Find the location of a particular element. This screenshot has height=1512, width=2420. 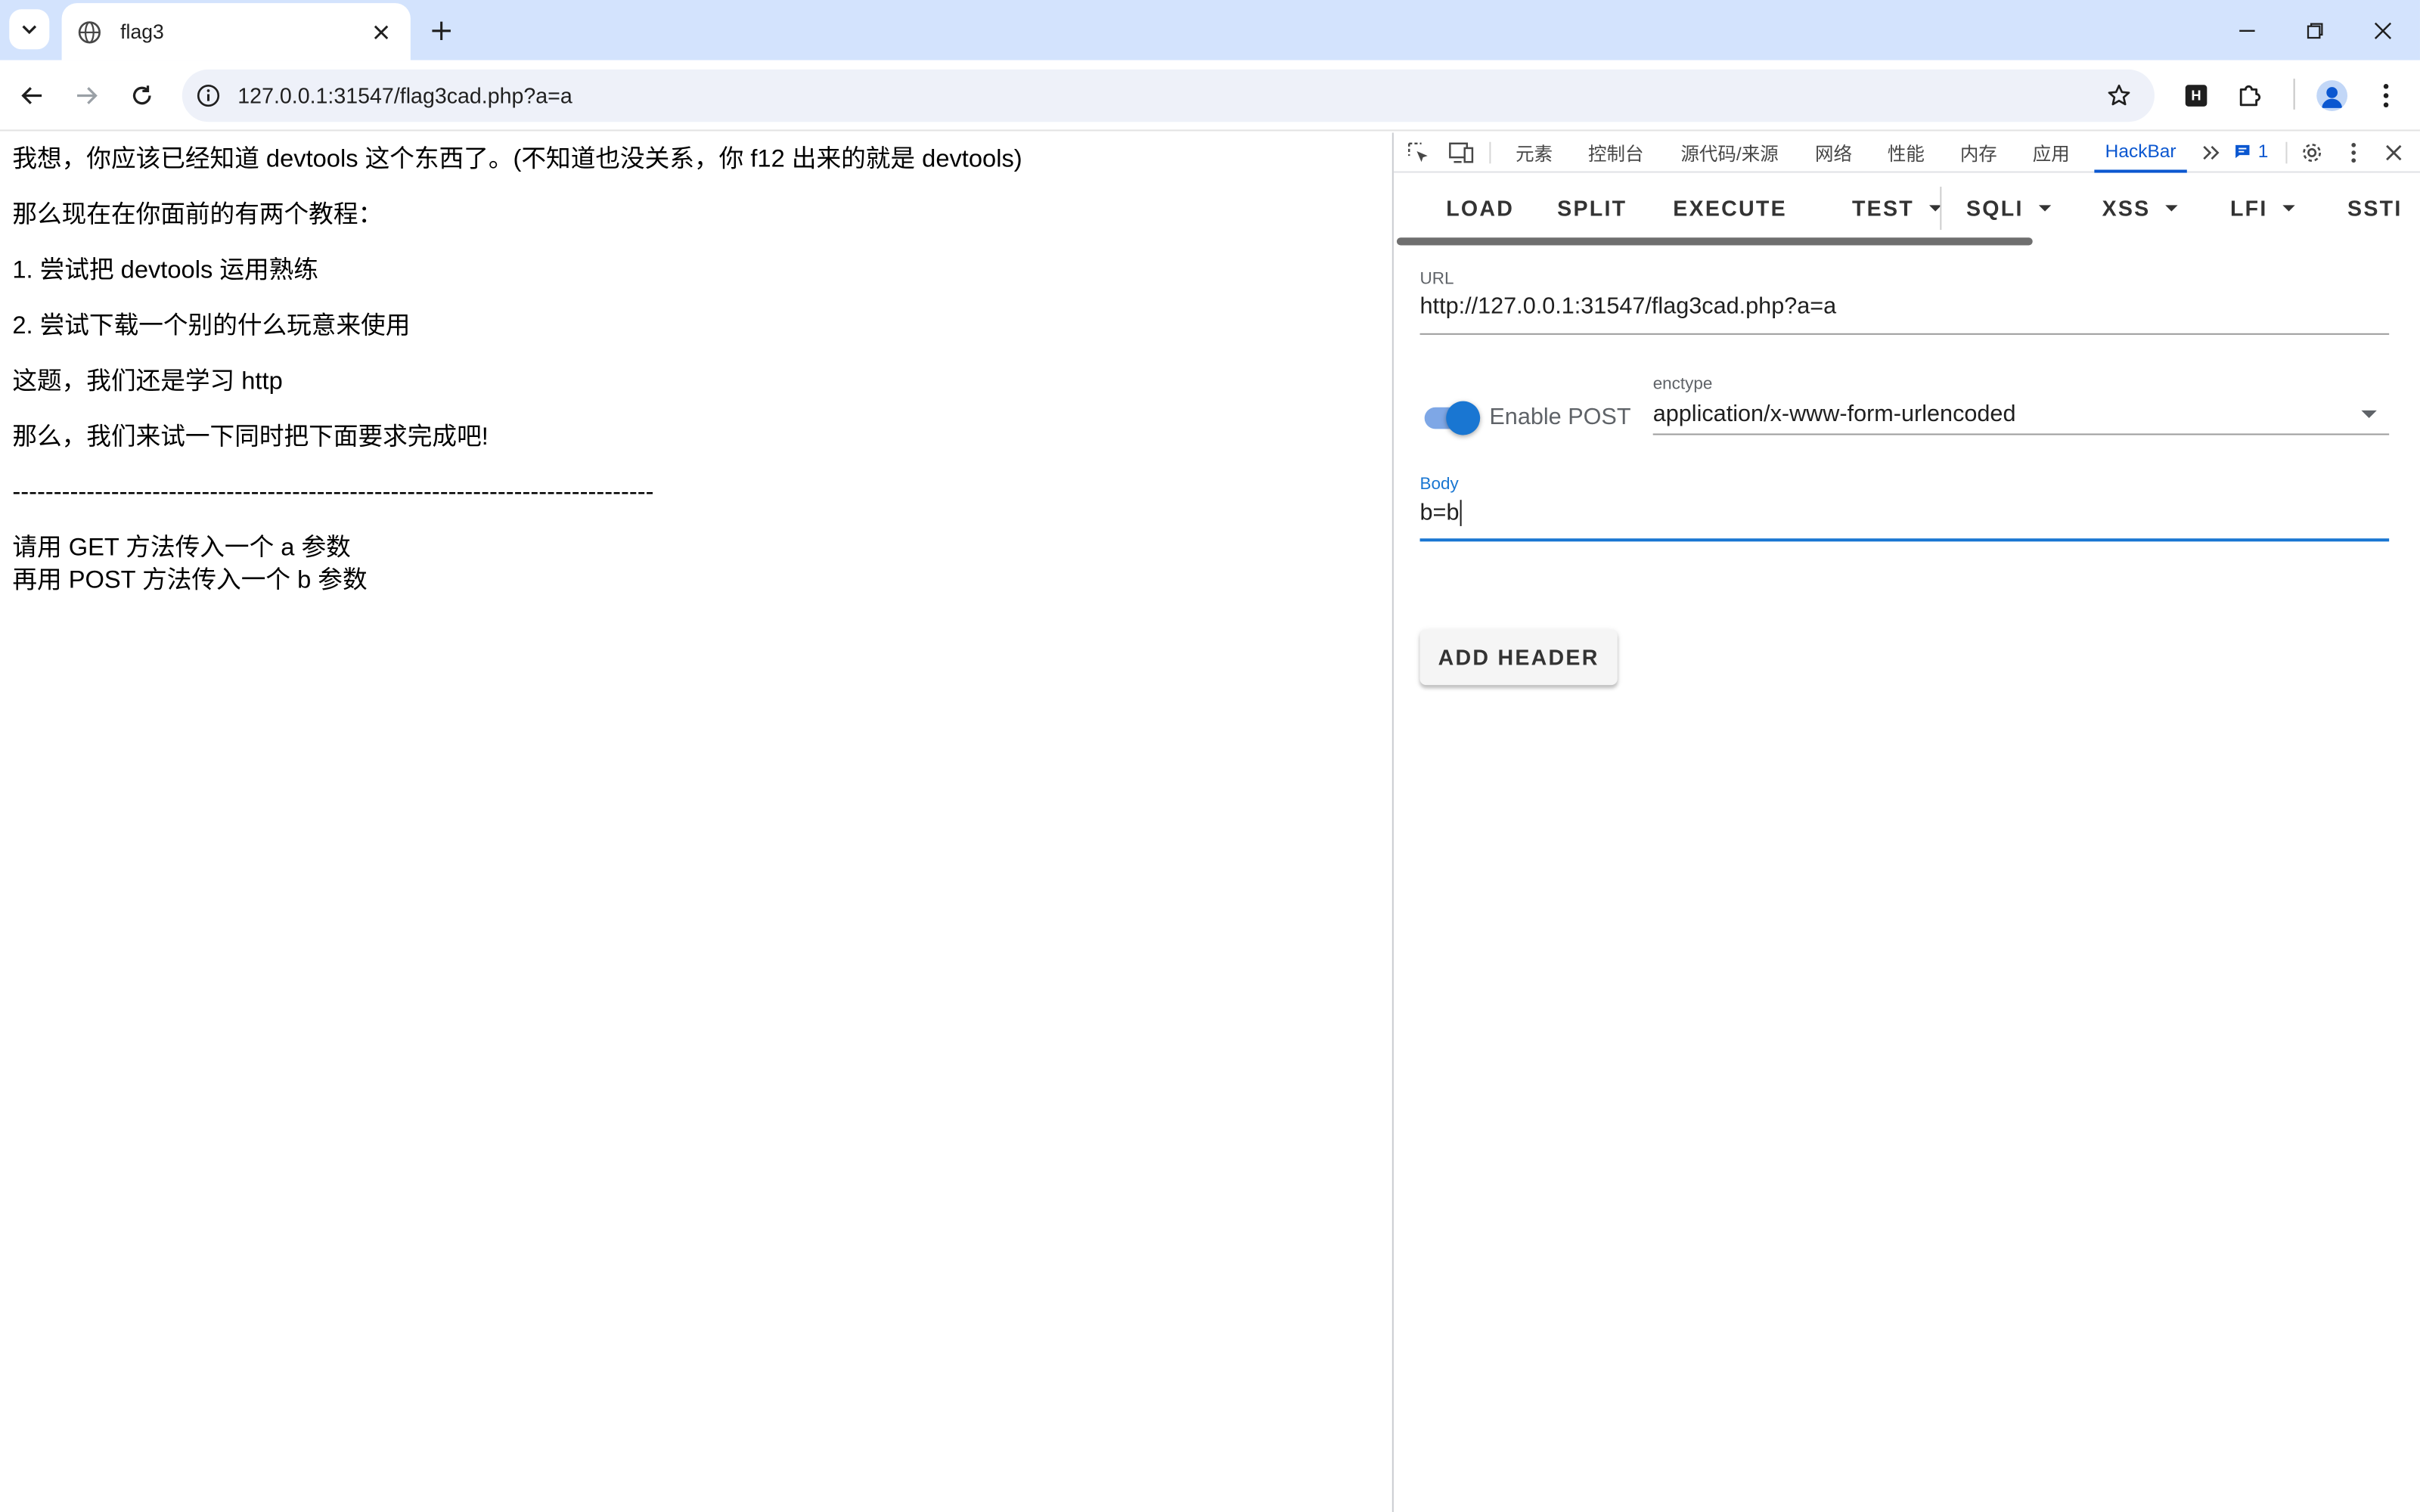

arrow-left-icon is located at coordinates (31, 95).